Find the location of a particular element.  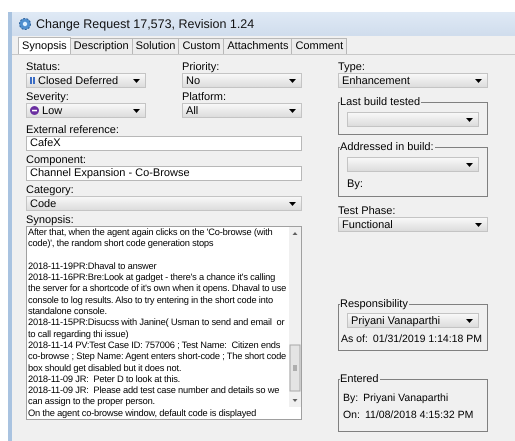

tab: Custom is located at coordinates (201, 46).